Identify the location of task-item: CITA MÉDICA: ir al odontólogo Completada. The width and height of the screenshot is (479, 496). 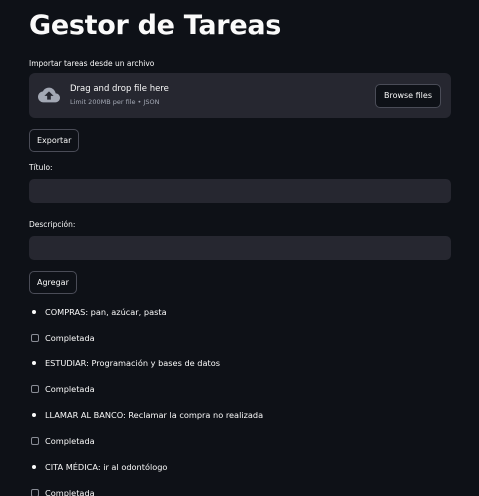
(240, 478).